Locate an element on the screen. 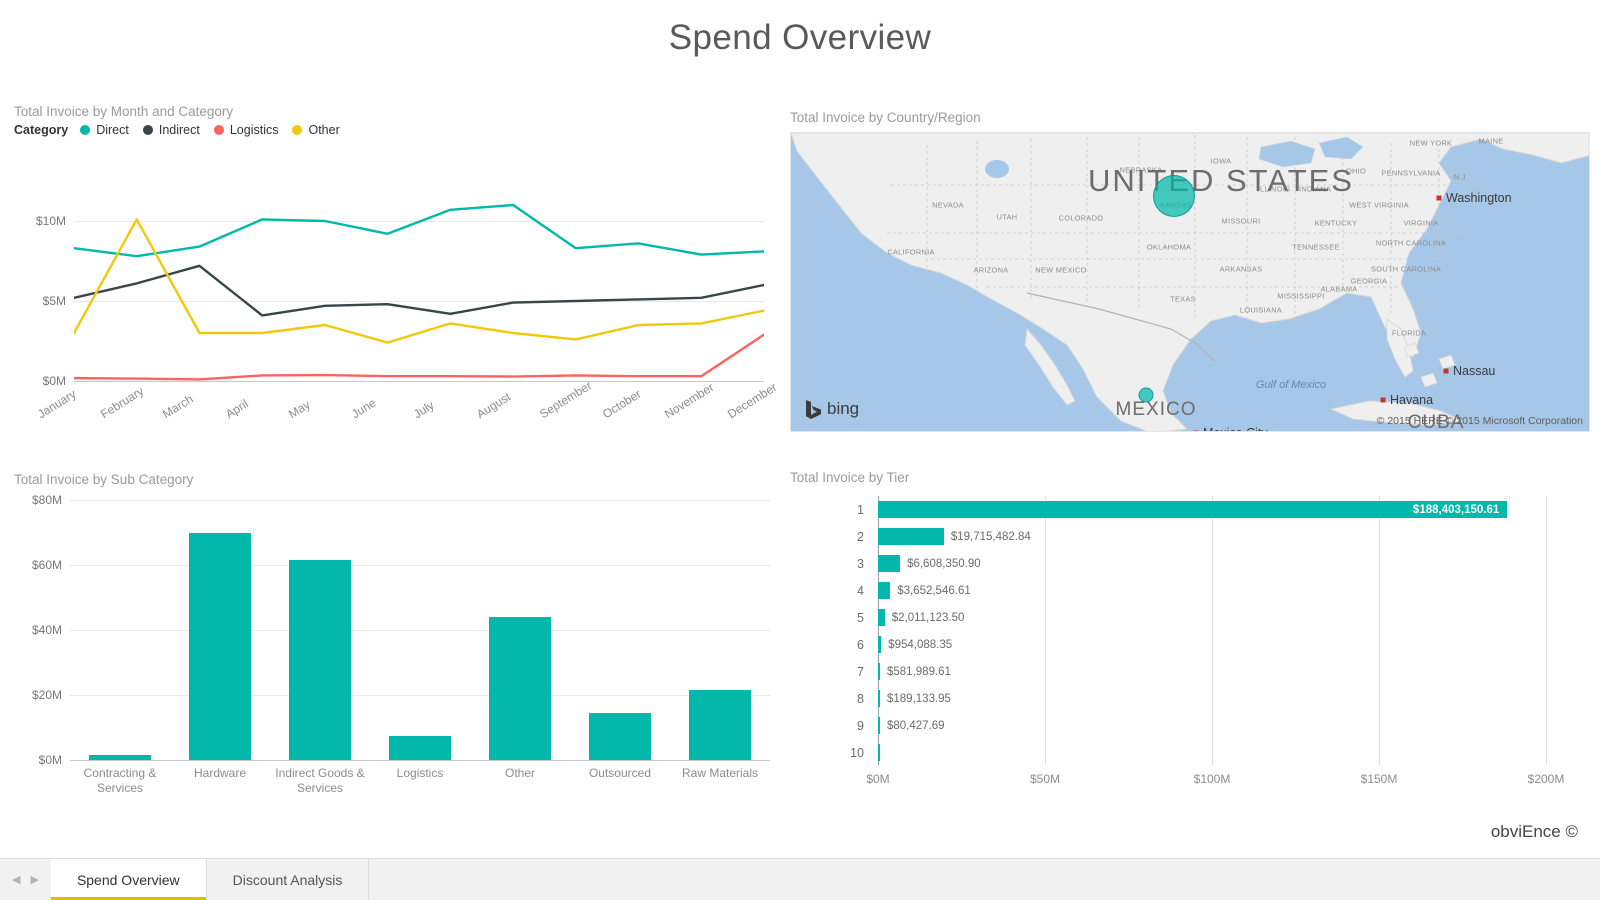 This screenshot has height=900, width=1600. tier-value-label-8: $189,133.95 is located at coordinates (919, 698).